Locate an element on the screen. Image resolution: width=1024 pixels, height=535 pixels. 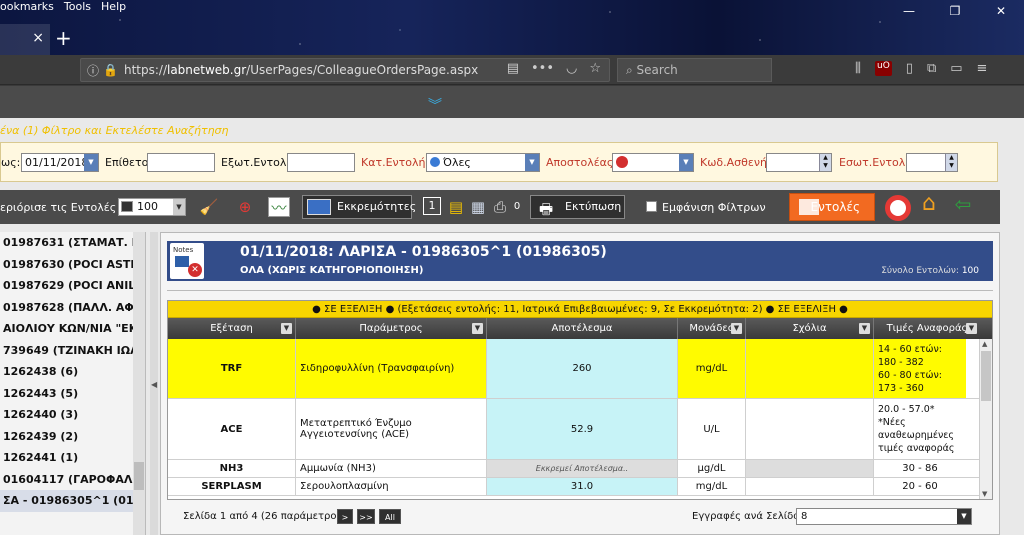
chevron-left-icon: ◀ is located at coordinates (154, 384).